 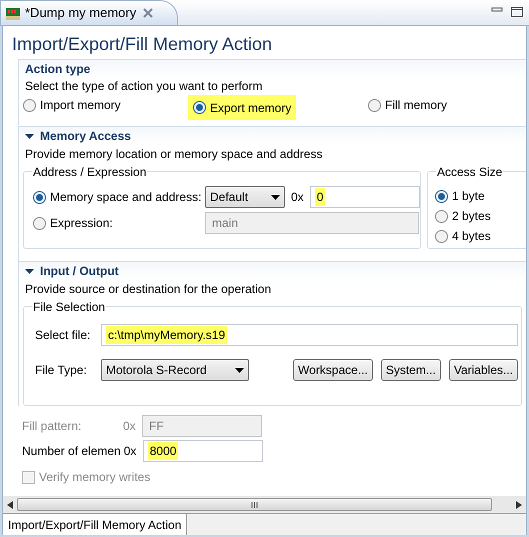 What do you see at coordinates (142, 44) in the screenshot?
I see `page-title: Import/Export/Fill Memory Action` at bounding box center [142, 44].